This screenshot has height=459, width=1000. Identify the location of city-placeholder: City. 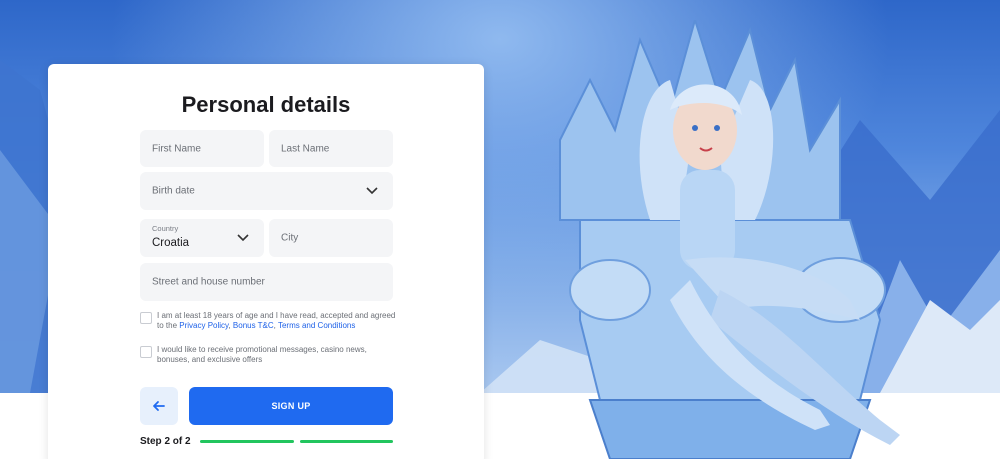
(290, 238).